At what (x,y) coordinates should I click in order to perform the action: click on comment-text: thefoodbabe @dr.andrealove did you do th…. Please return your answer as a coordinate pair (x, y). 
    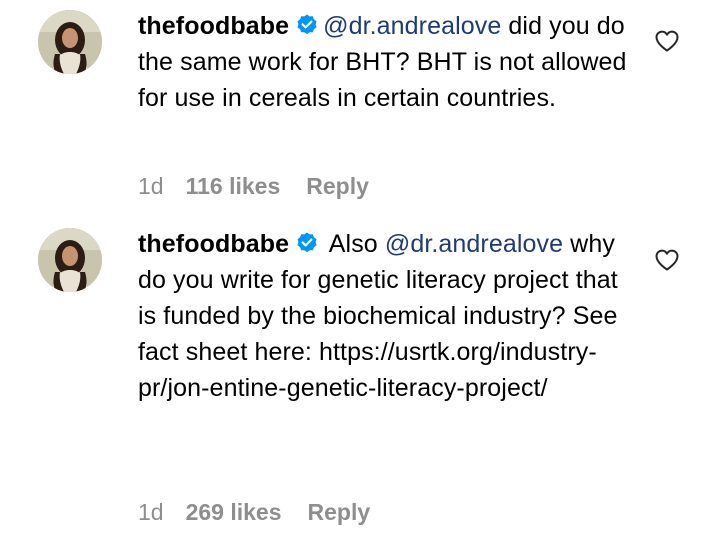
    Looking at the image, I should click on (388, 62).